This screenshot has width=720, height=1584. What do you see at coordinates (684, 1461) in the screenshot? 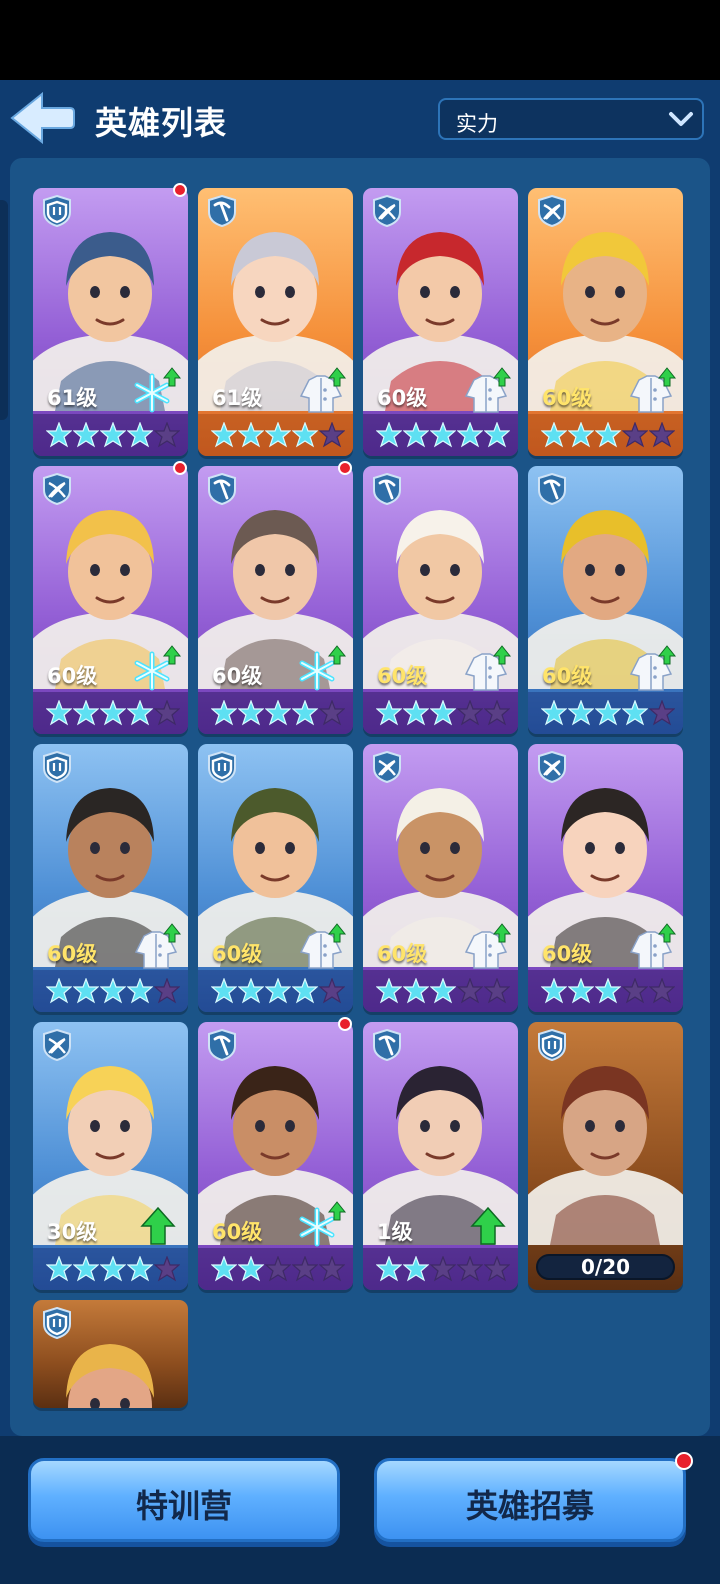
I see `recruit-notification-dot` at bounding box center [684, 1461].